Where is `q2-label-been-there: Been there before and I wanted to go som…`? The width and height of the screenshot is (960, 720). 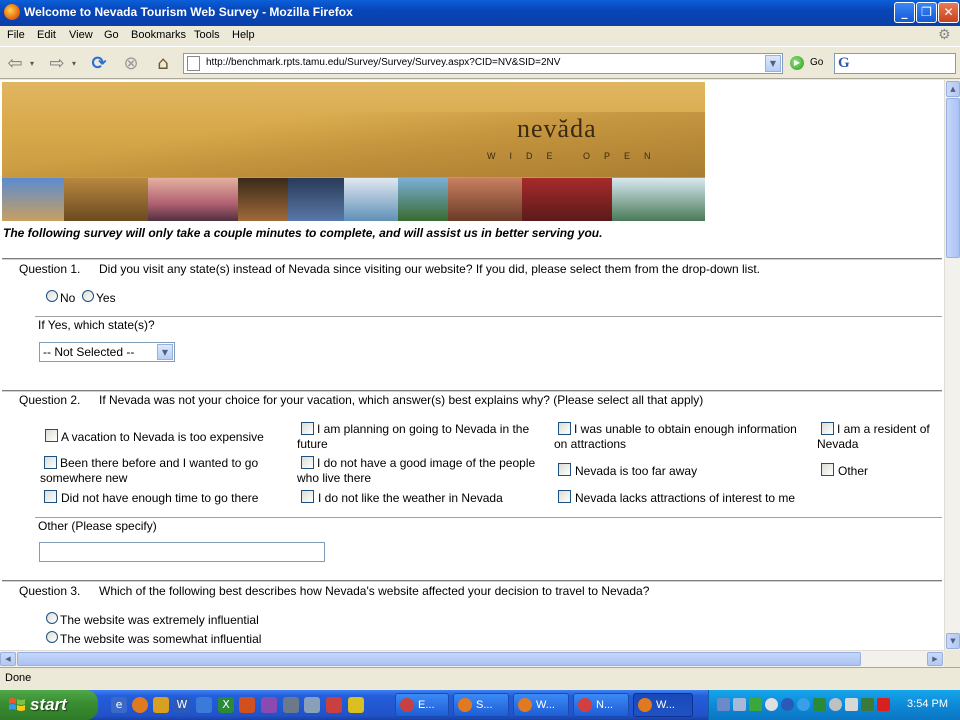 q2-label-been-there: Been there before and I wanted to go som… is located at coordinates (149, 470).